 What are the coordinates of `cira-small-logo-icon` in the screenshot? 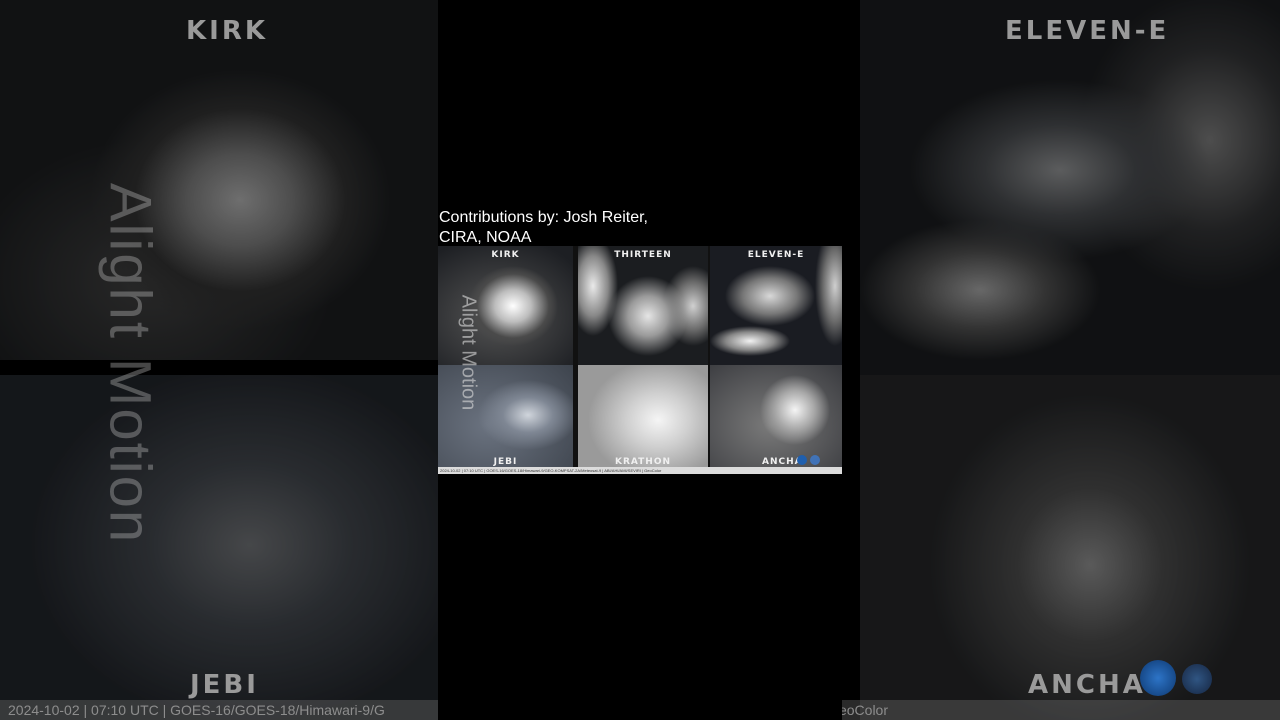 It's located at (815, 460).